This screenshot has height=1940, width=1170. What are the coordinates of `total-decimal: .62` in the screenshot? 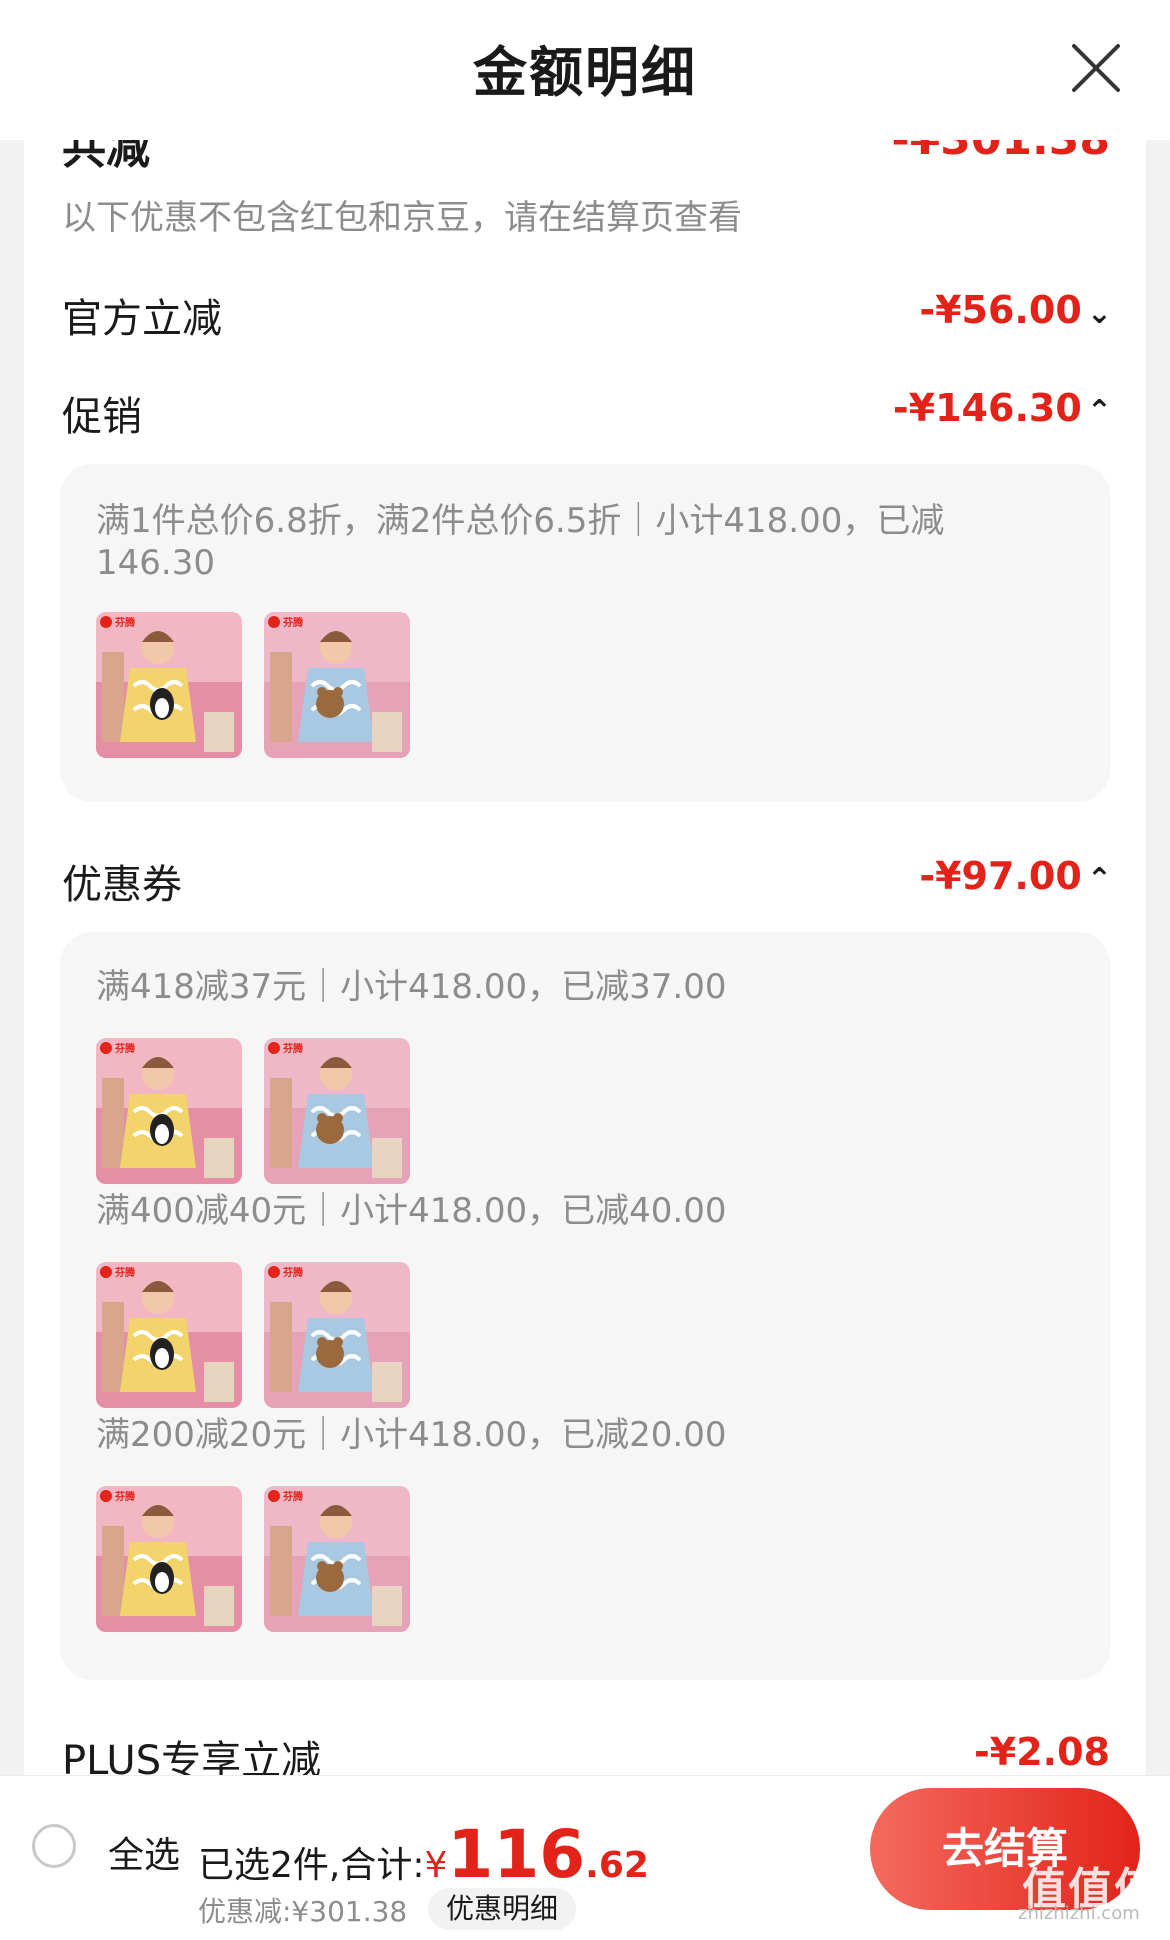 It's located at (617, 1865).